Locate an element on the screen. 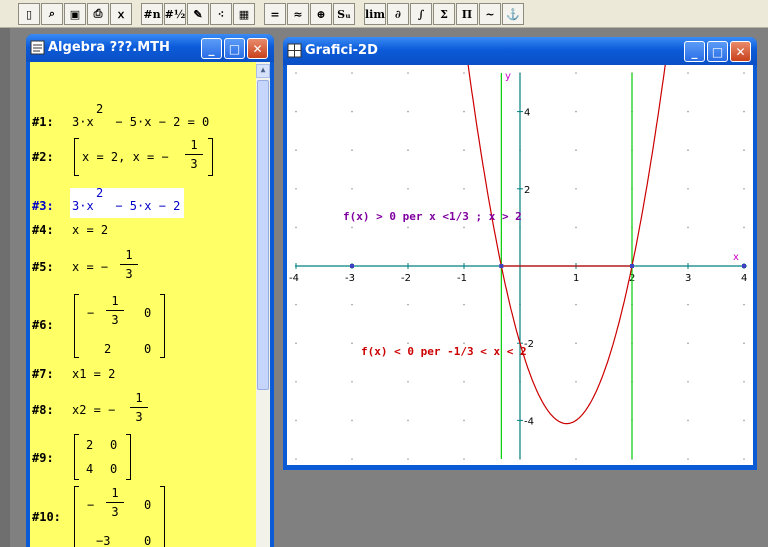 This screenshot has width=768, height=547. approximate-icon: #½ is located at coordinates (175, 14).